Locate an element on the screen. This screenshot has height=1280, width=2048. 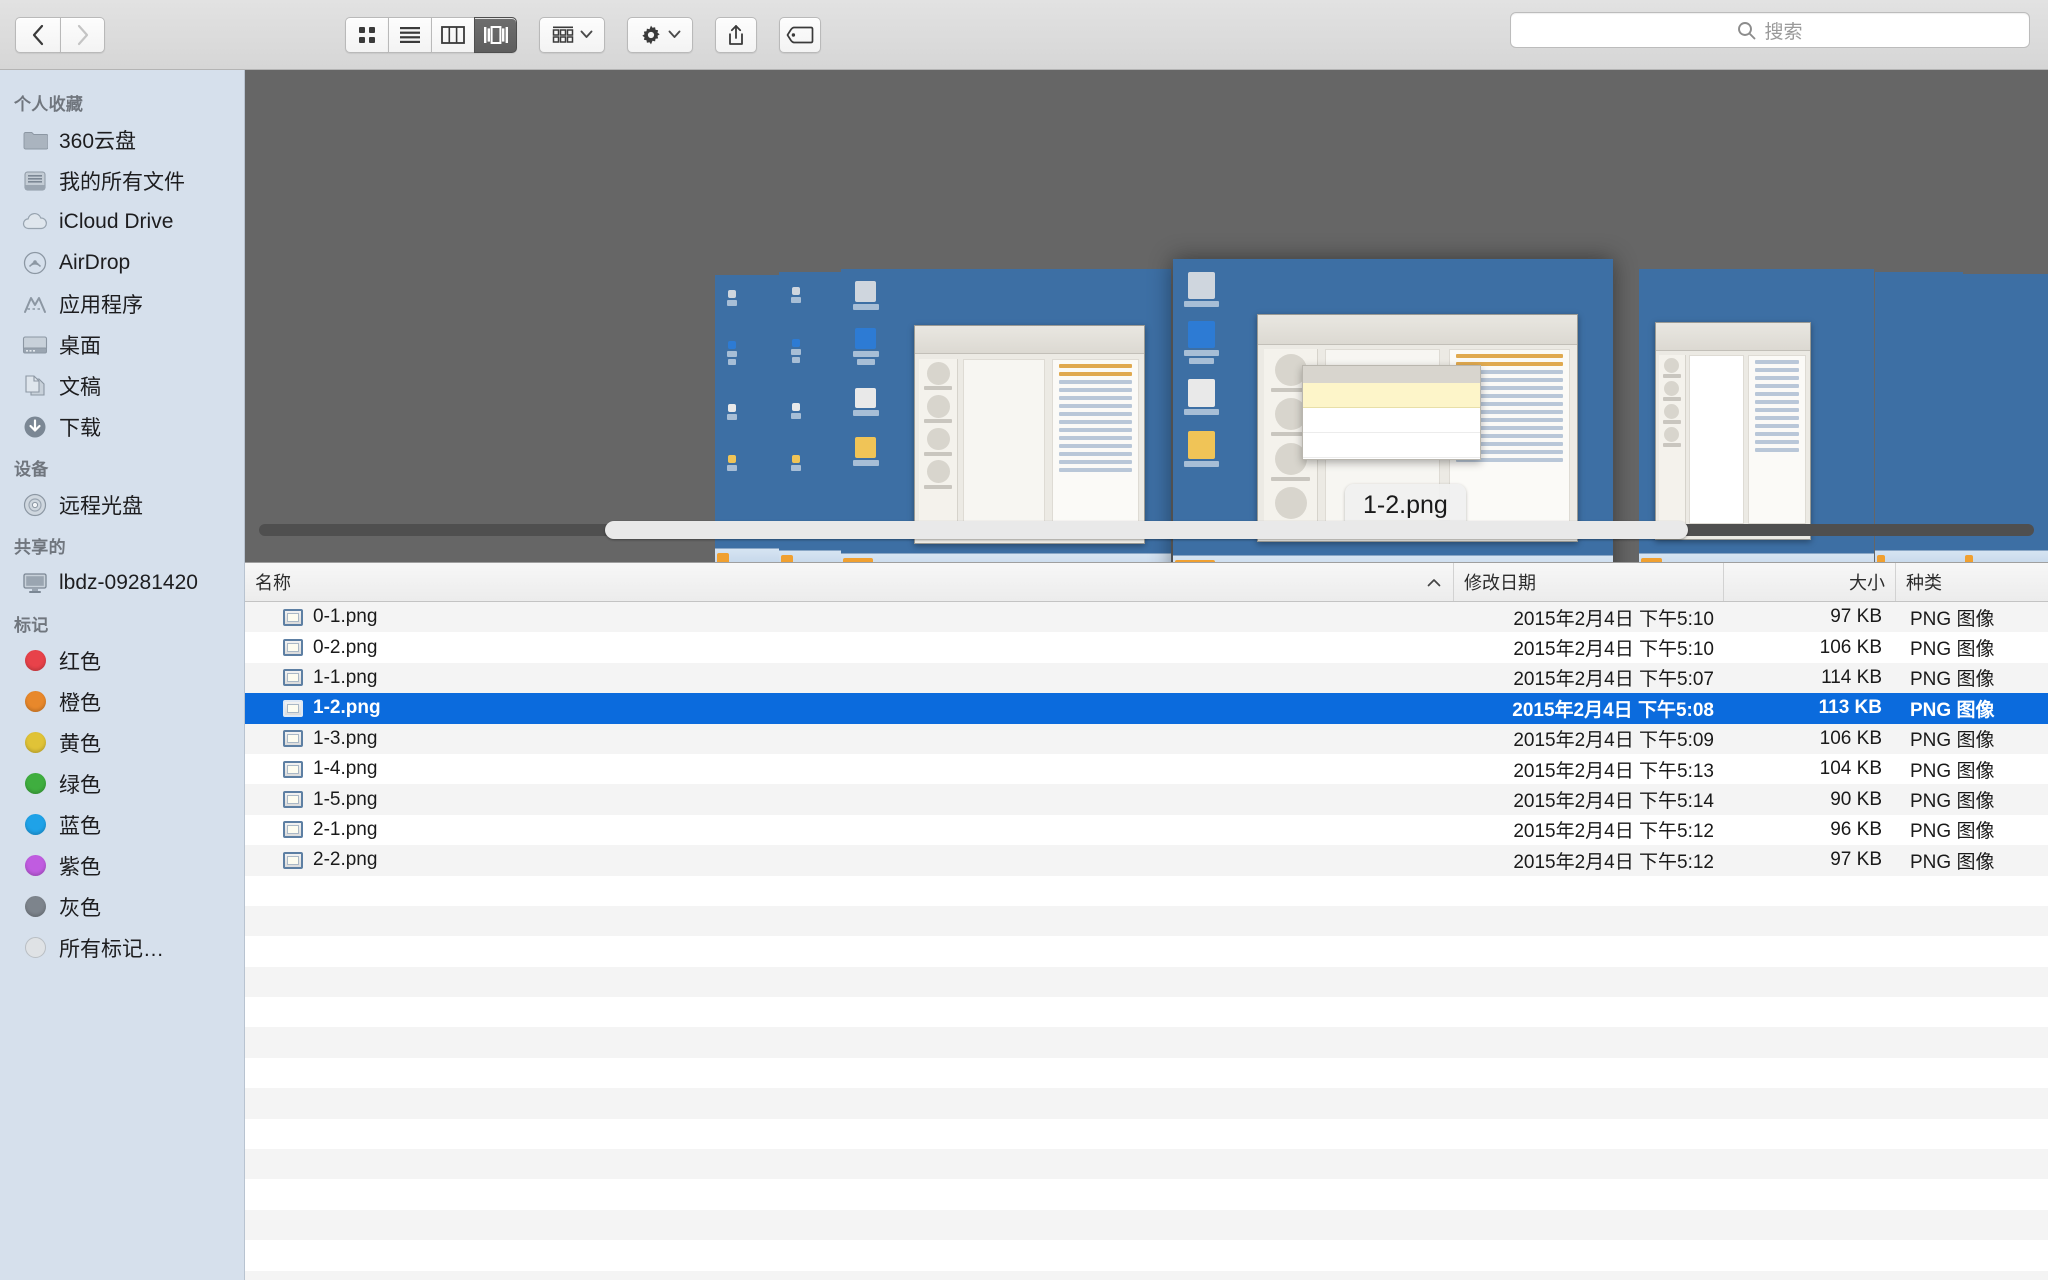
grid-icon is located at coordinates (367, 35).